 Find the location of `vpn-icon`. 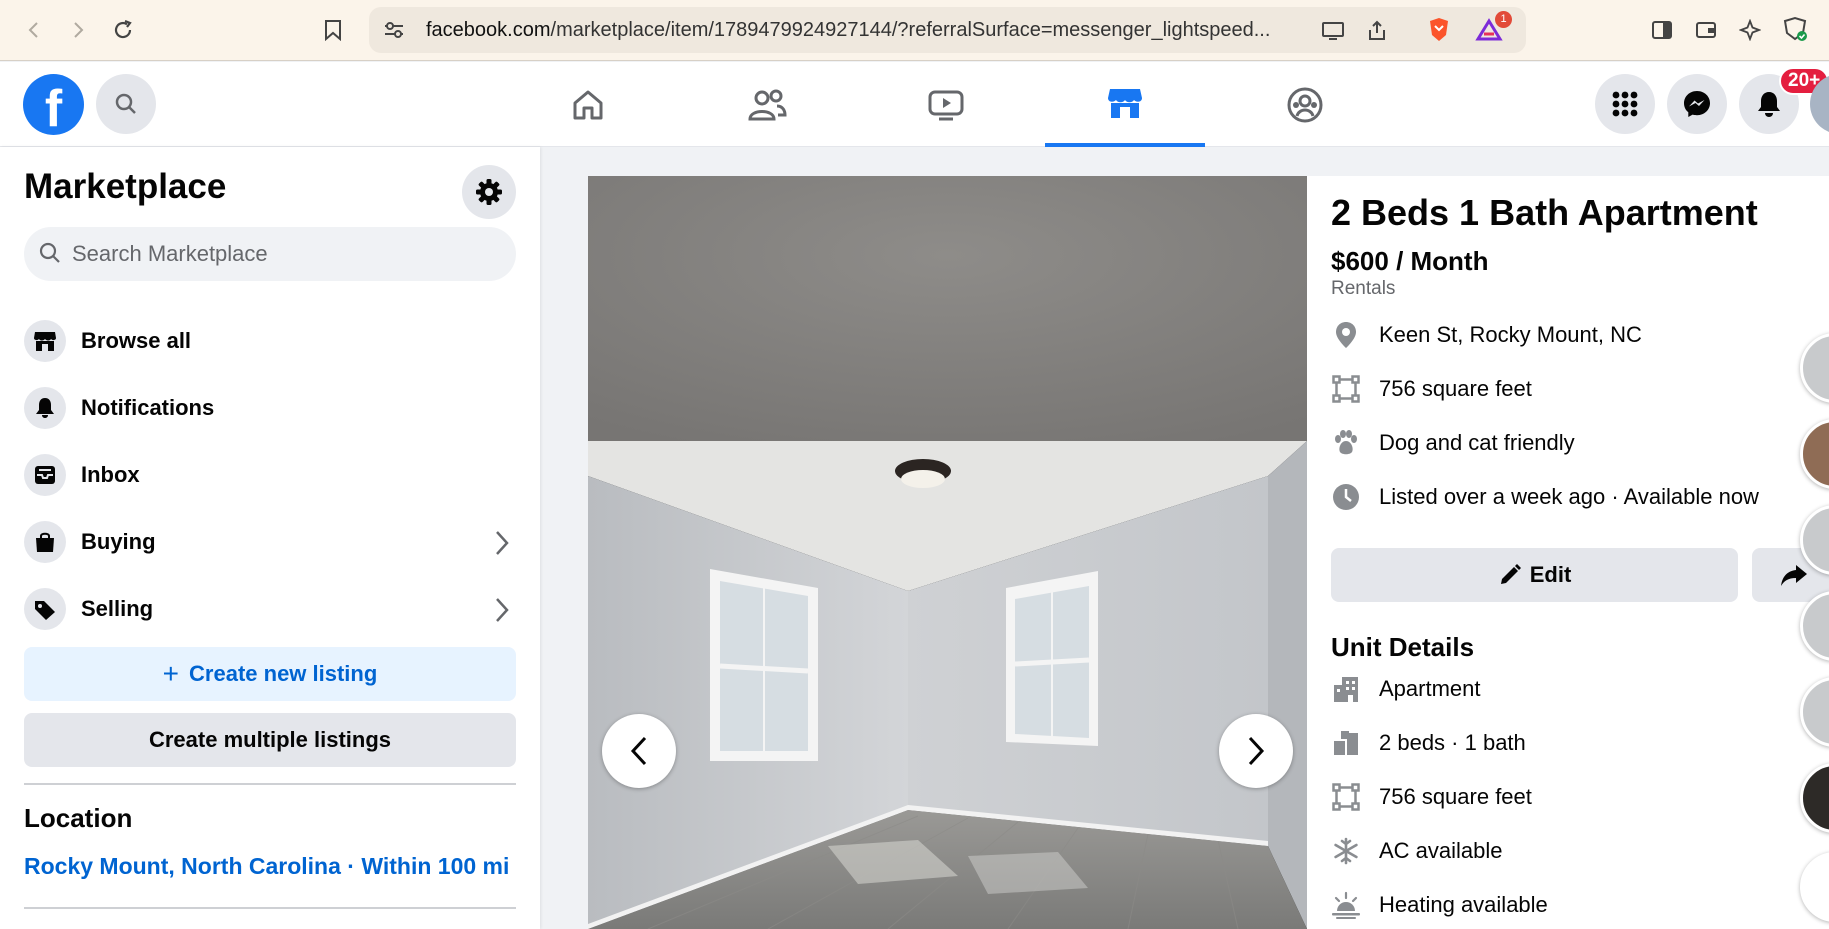

vpn-icon is located at coordinates (1795, 29).